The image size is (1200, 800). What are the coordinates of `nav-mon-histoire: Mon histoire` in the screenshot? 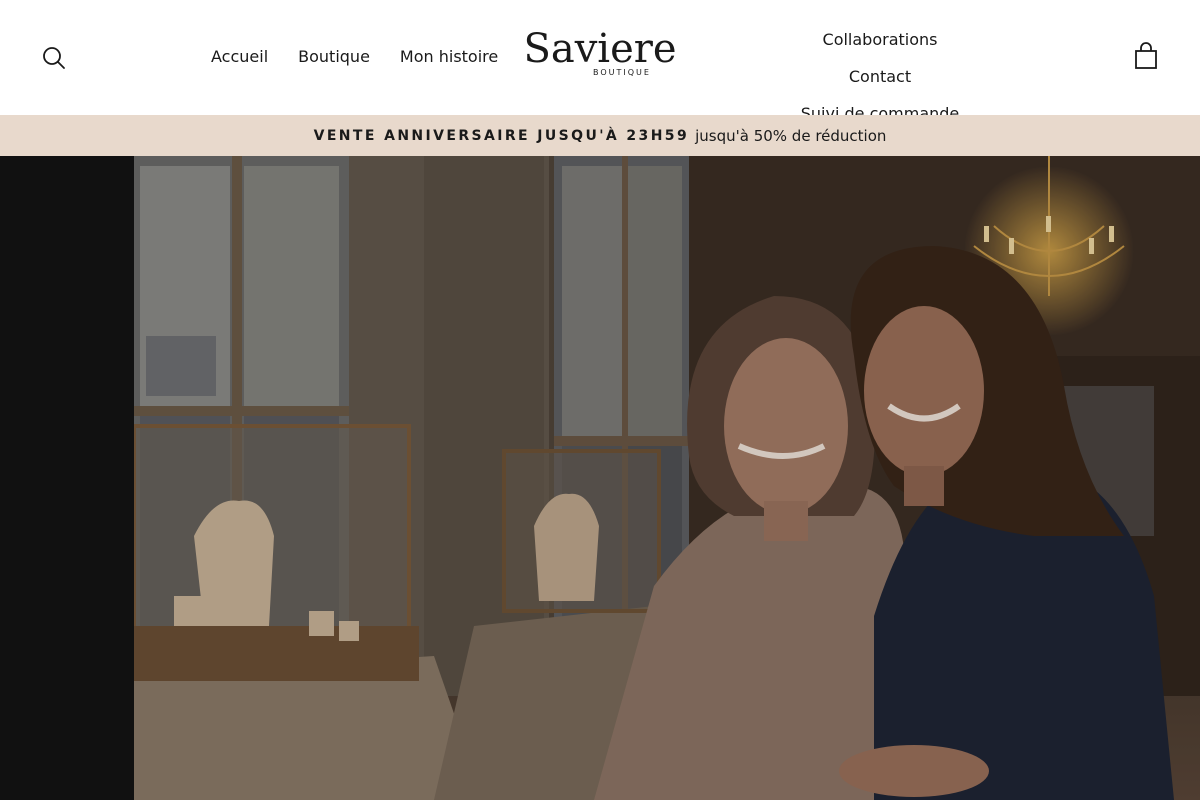 It's located at (449, 57).